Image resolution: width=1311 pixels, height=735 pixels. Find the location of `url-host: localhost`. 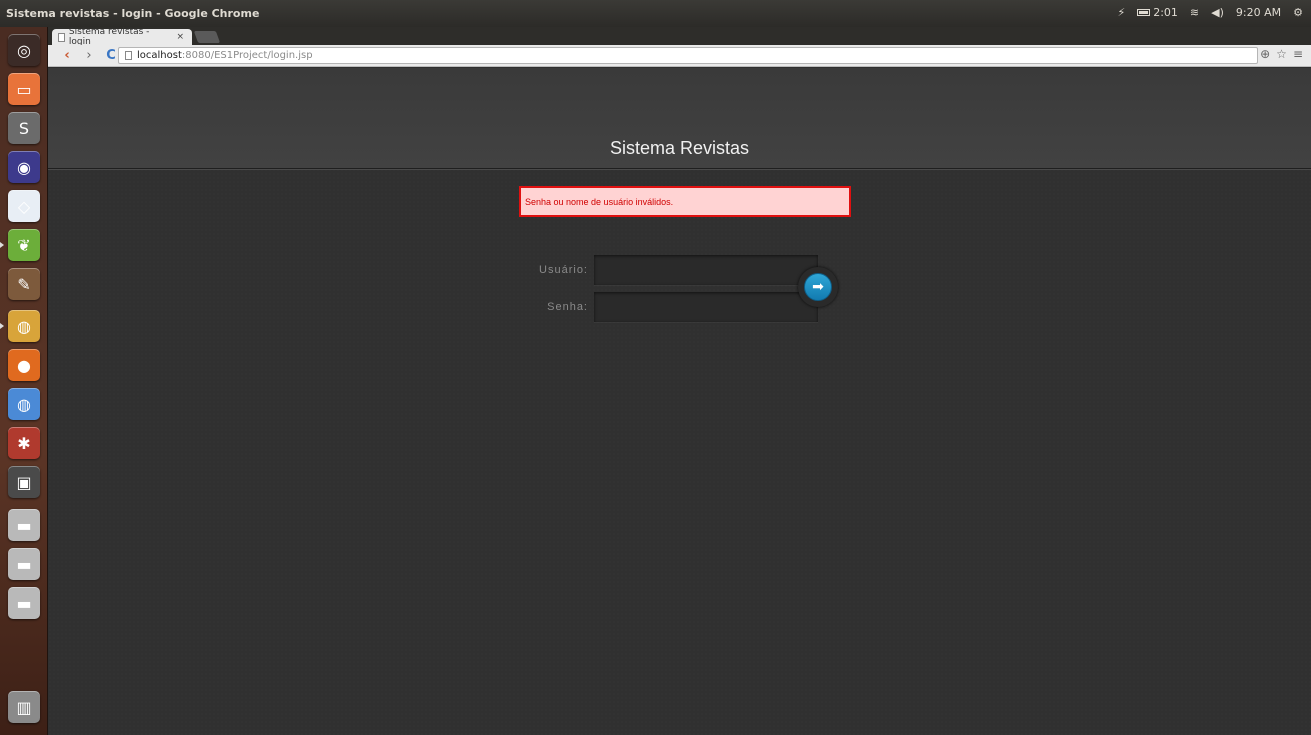

url-host: localhost is located at coordinates (159, 55).